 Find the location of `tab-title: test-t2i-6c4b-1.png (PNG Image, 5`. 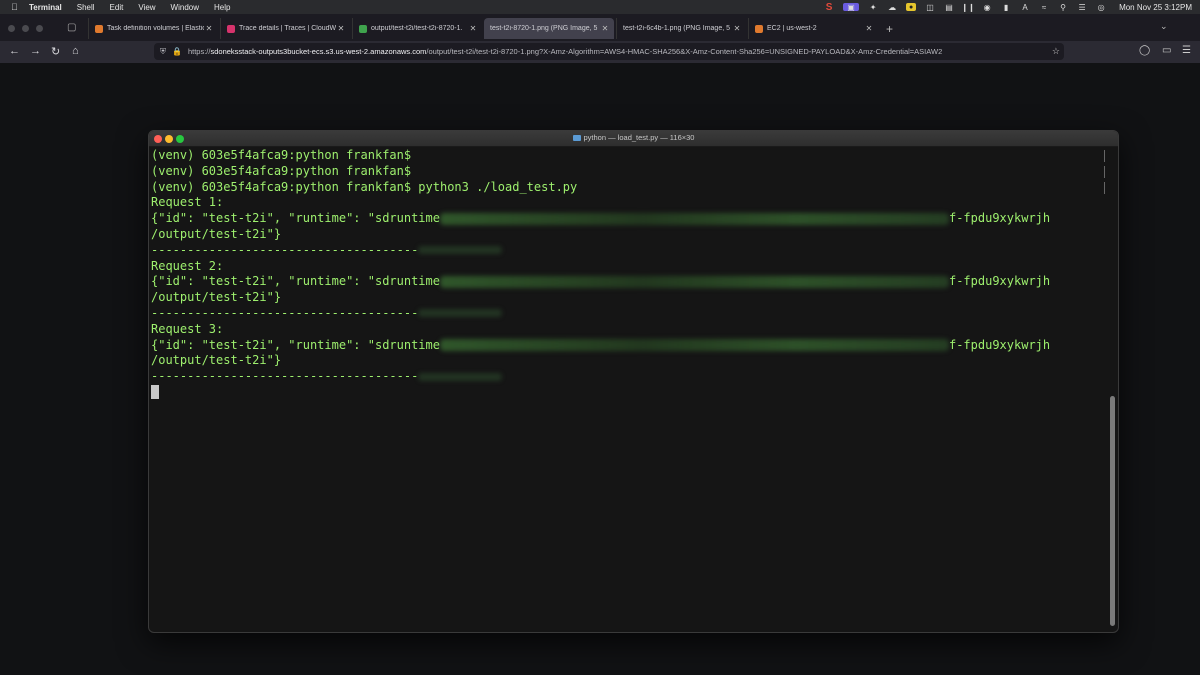

tab-title: test-t2i-6c4b-1.png (PNG Image, 5 is located at coordinates (676, 28).